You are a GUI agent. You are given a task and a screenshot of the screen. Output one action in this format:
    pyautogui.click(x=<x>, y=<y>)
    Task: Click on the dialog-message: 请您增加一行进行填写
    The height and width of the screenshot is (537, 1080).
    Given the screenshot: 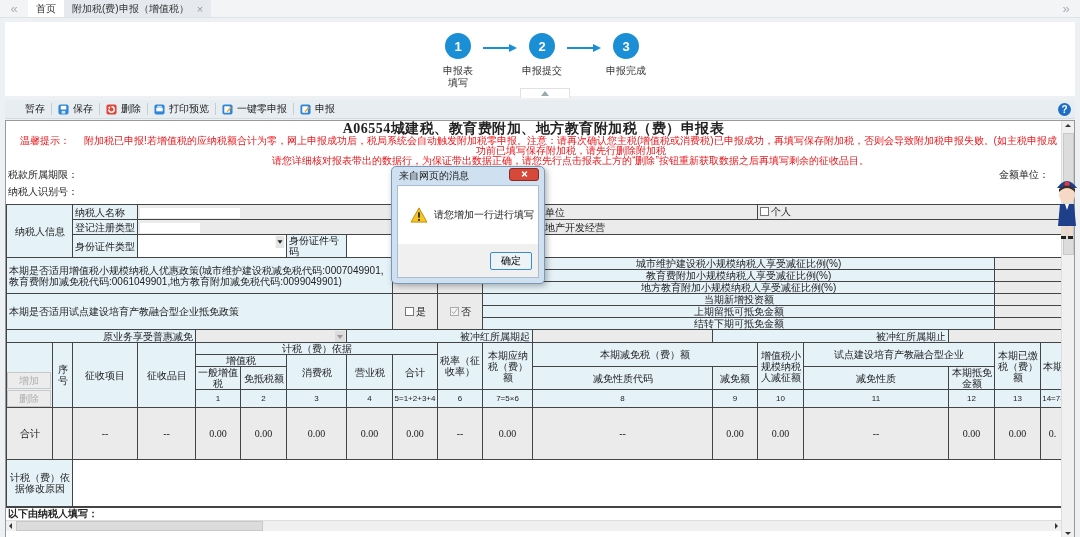 What is the action you would take?
    pyautogui.click(x=484, y=215)
    